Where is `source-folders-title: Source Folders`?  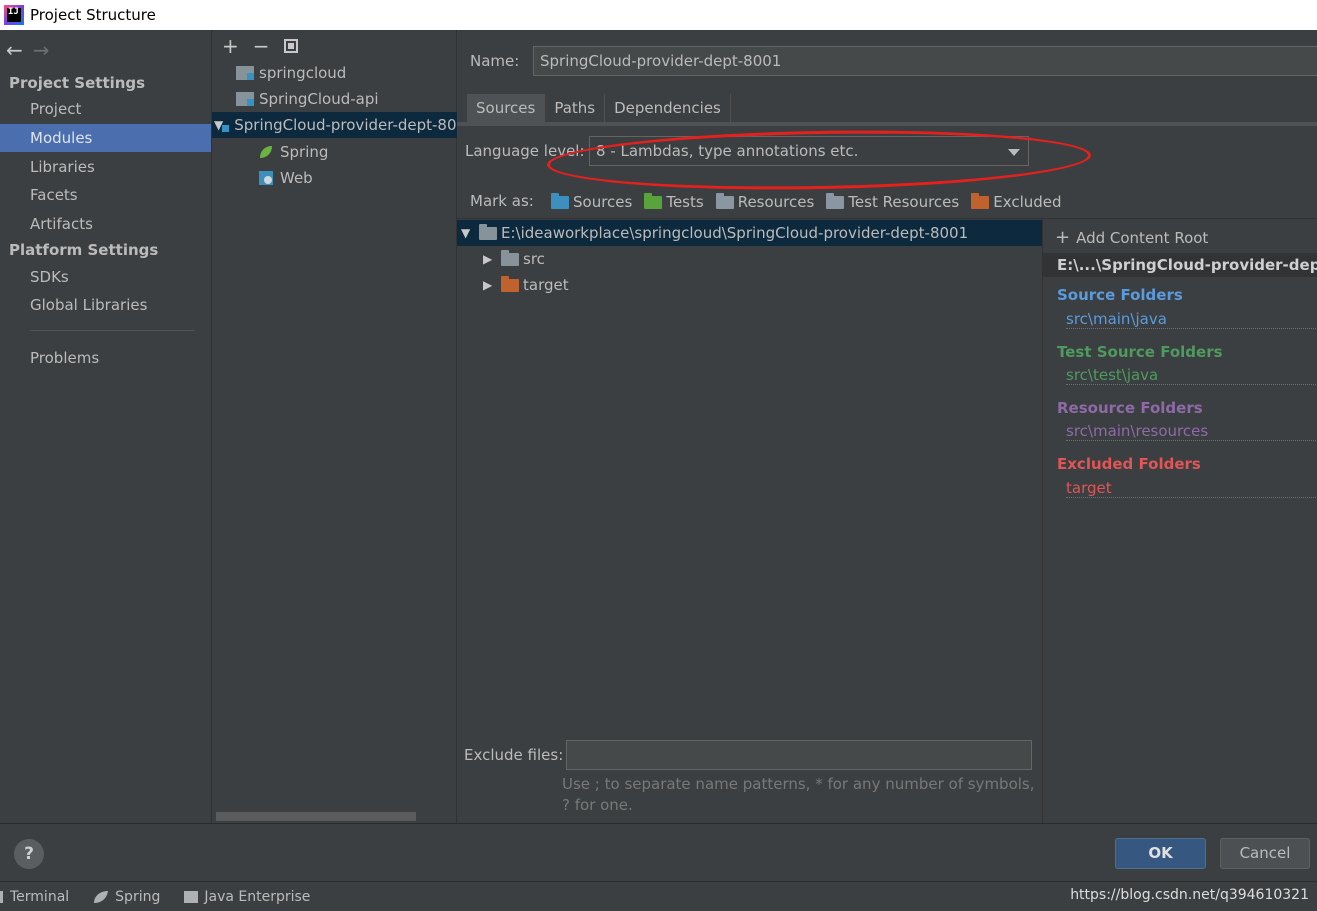
source-folders-title: Source Folders is located at coordinates (1120, 295).